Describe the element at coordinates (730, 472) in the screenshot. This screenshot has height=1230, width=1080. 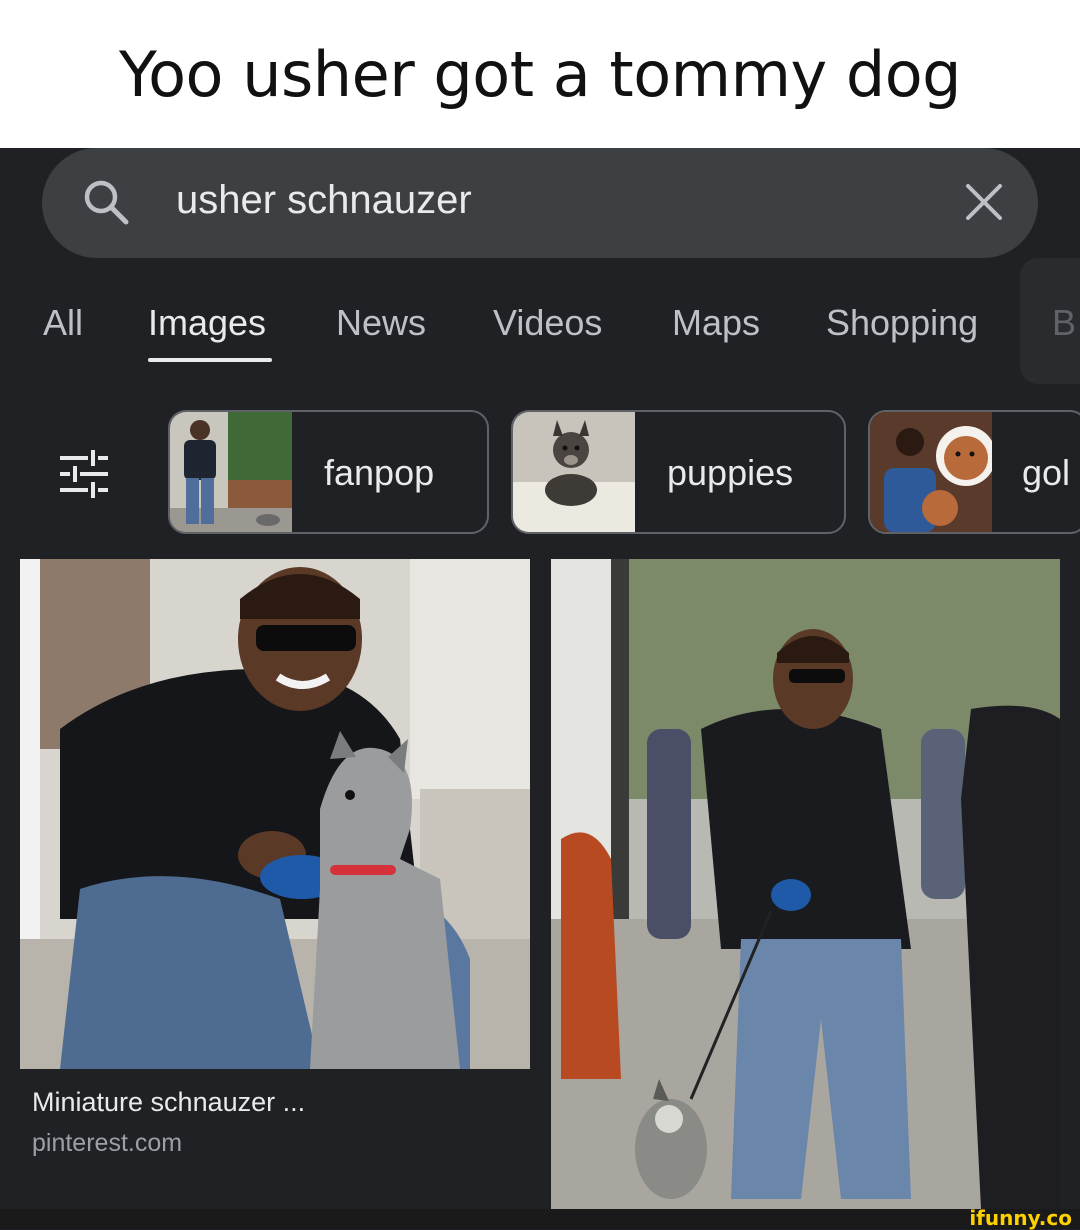
I see `chip-label: puppies` at that location.